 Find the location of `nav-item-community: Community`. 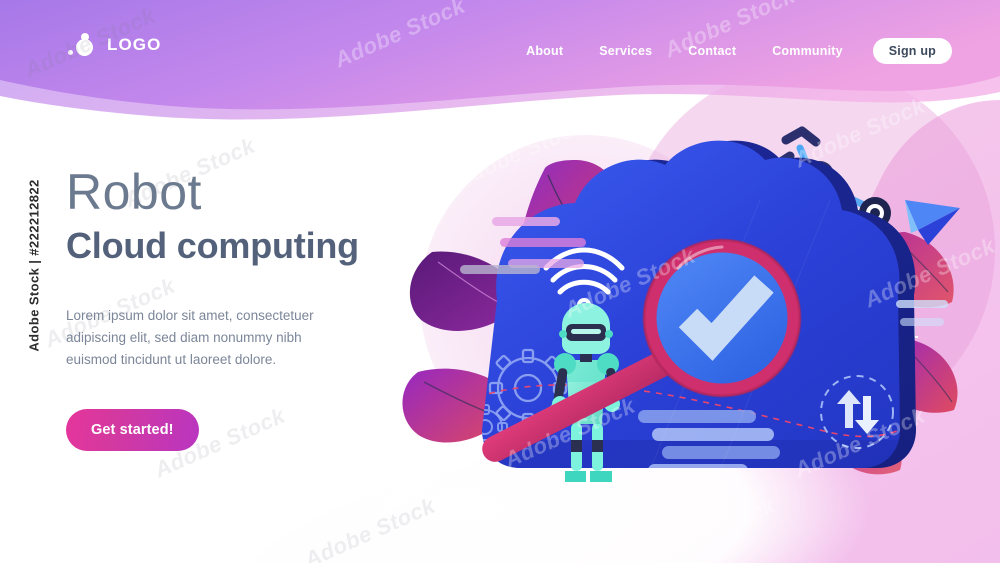

nav-item-community: Community is located at coordinates (807, 51).